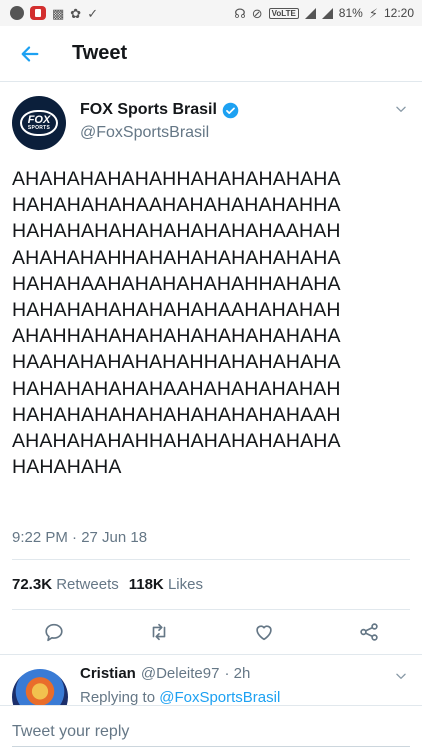 This screenshot has height=750, width=422. I want to click on clock: 12:20, so click(398, 13).